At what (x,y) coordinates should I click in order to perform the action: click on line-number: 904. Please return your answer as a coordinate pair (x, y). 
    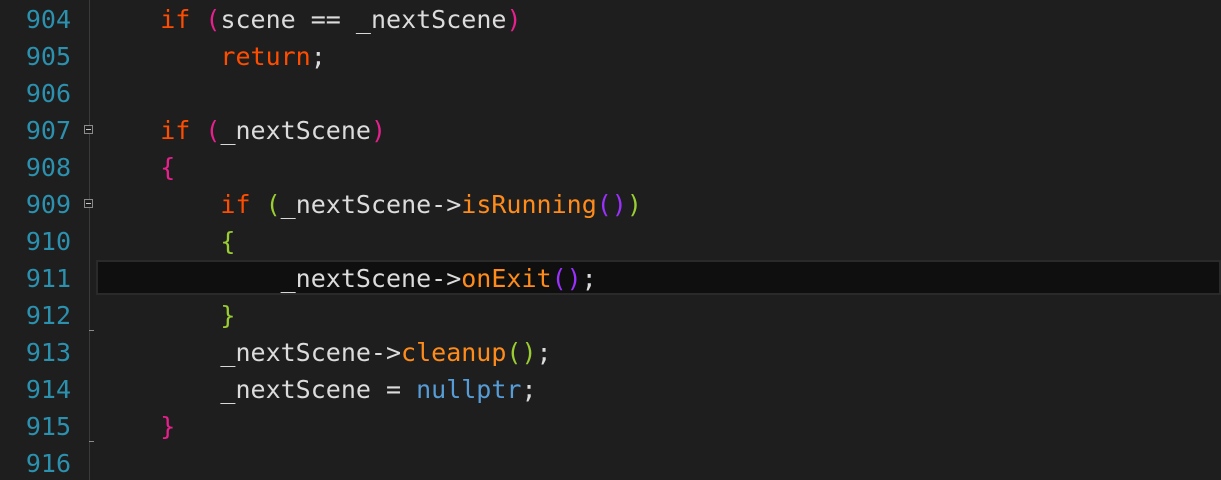
    Looking at the image, I should click on (48, 19).